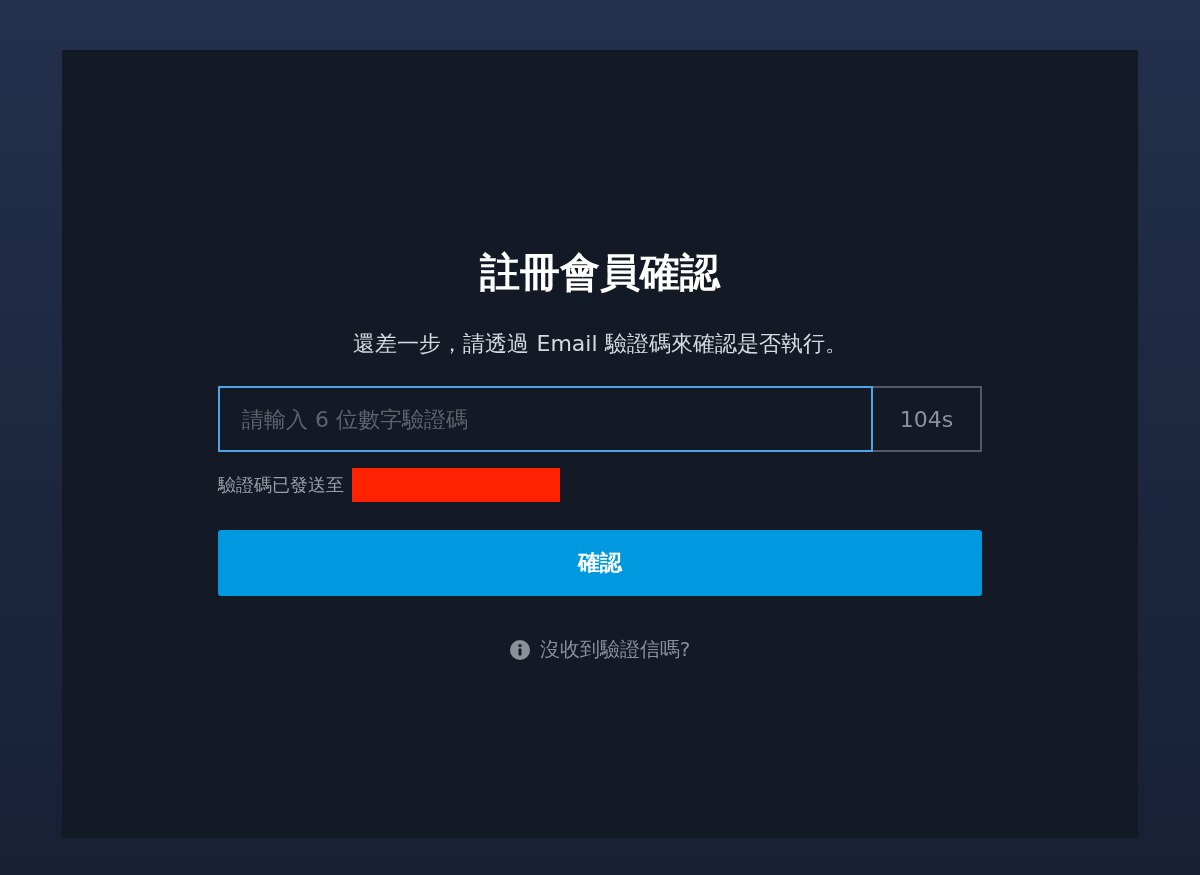  Describe the element at coordinates (545, 419) in the screenshot. I see `code-input-field: 請輸入 6 位數字驗證碼` at that location.